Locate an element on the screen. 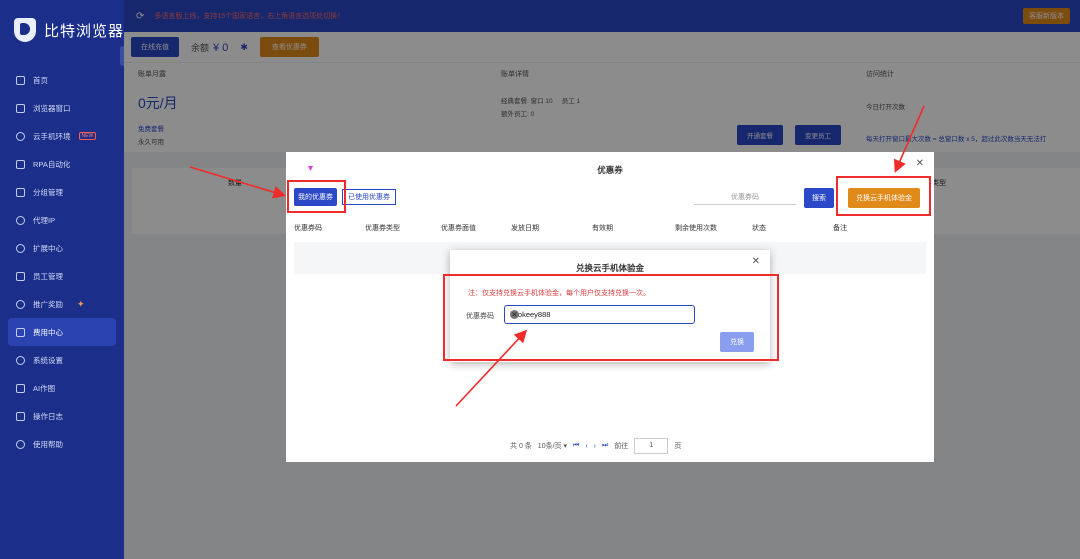  column-header: 优惠券面值 is located at coordinates (458, 228).